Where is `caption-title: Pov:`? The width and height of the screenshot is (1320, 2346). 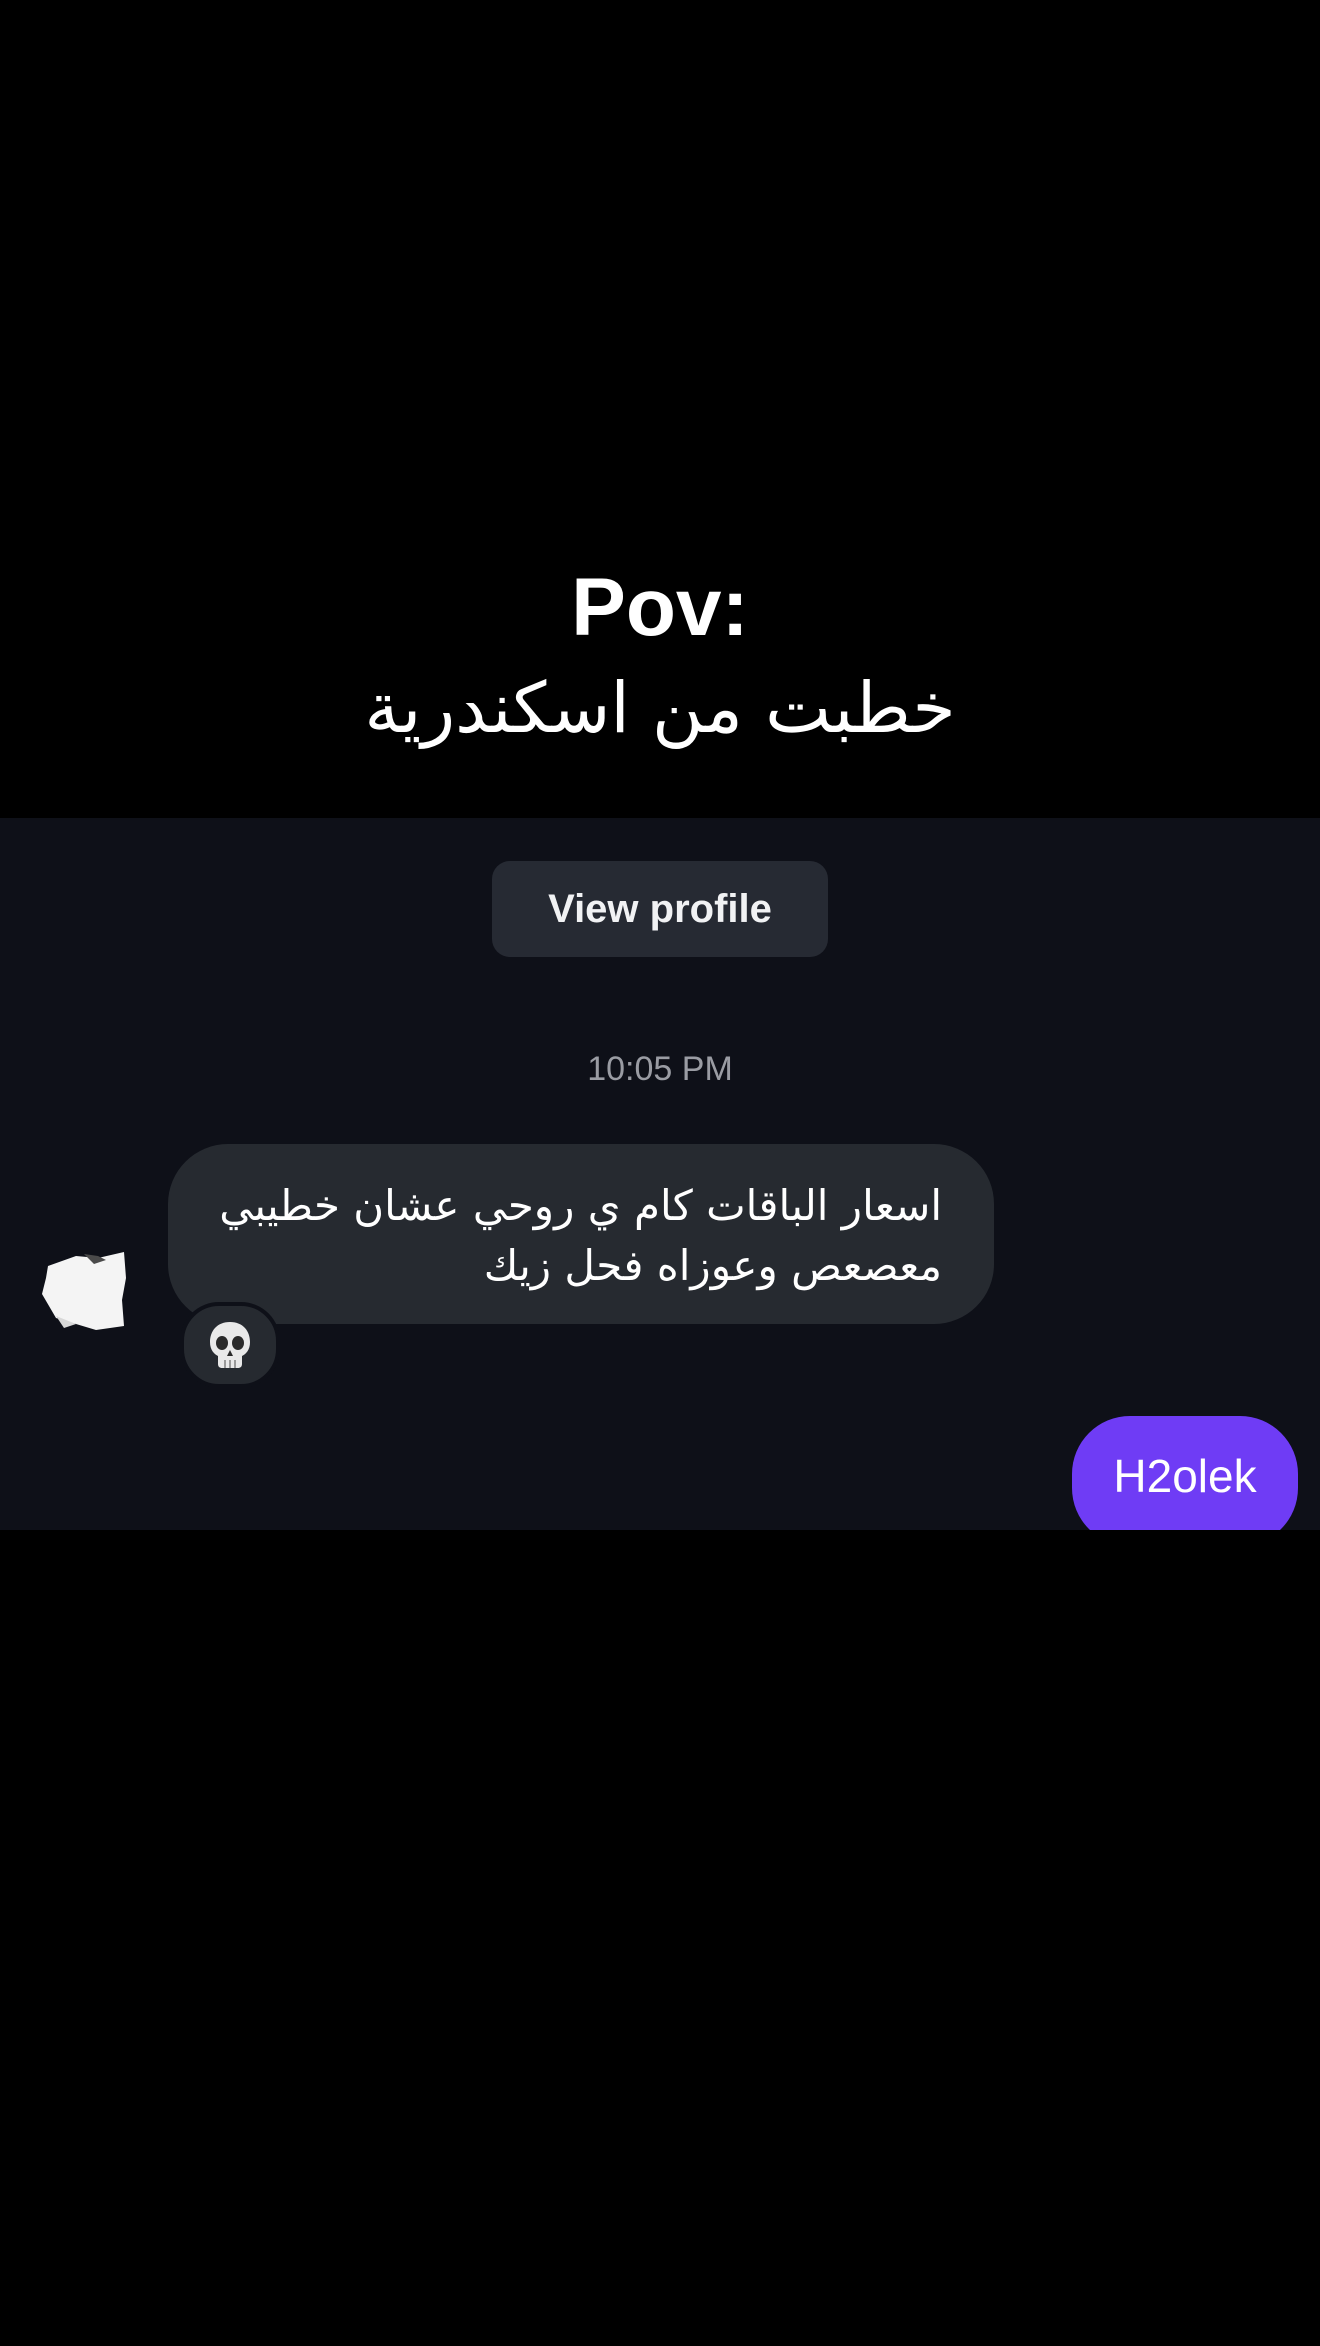
caption-title: Pov: is located at coordinates (660, 607).